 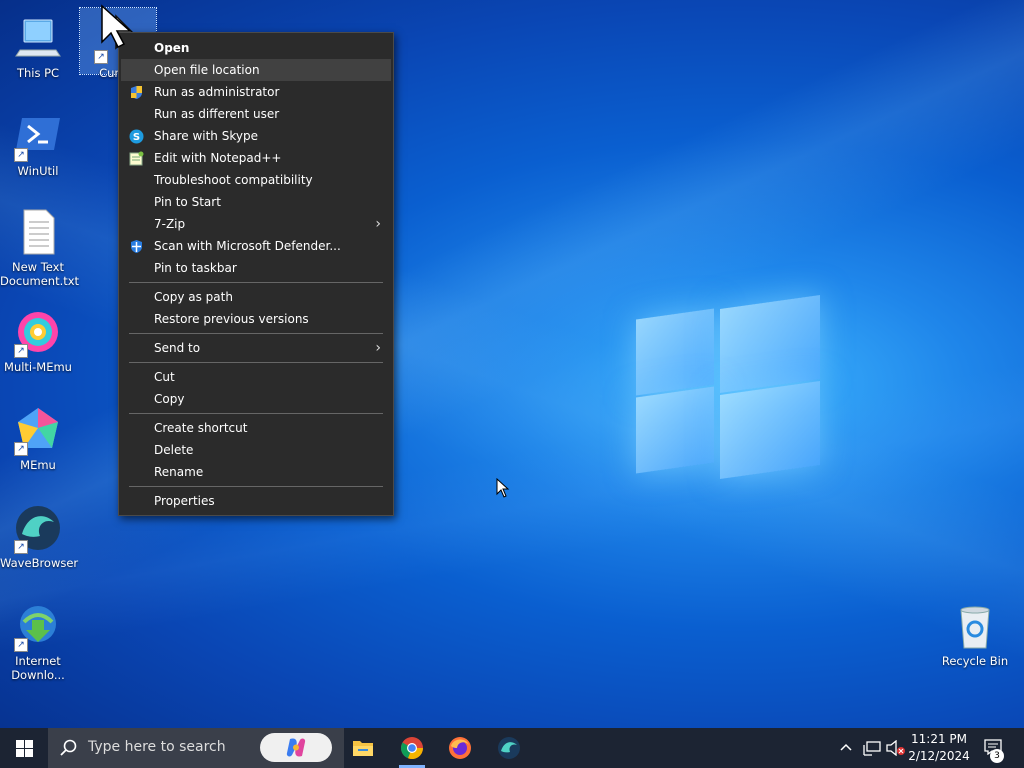 What do you see at coordinates (256, 428) in the screenshot?
I see `menu-item-create-shortcut: Create shortcut` at bounding box center [256, 428].